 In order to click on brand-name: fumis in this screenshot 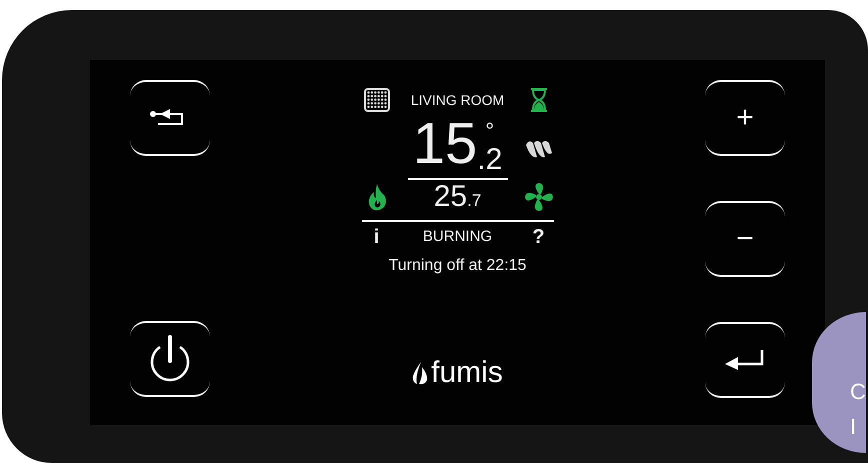, I will do `click(467, 373)`.